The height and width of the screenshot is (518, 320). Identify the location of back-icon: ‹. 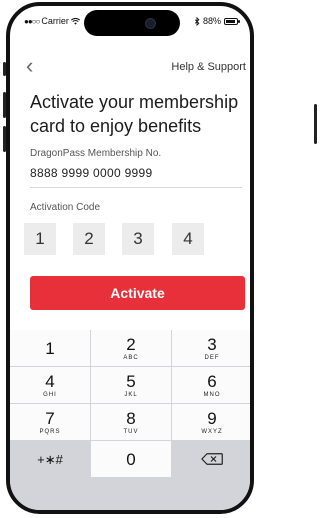
(29, 66).